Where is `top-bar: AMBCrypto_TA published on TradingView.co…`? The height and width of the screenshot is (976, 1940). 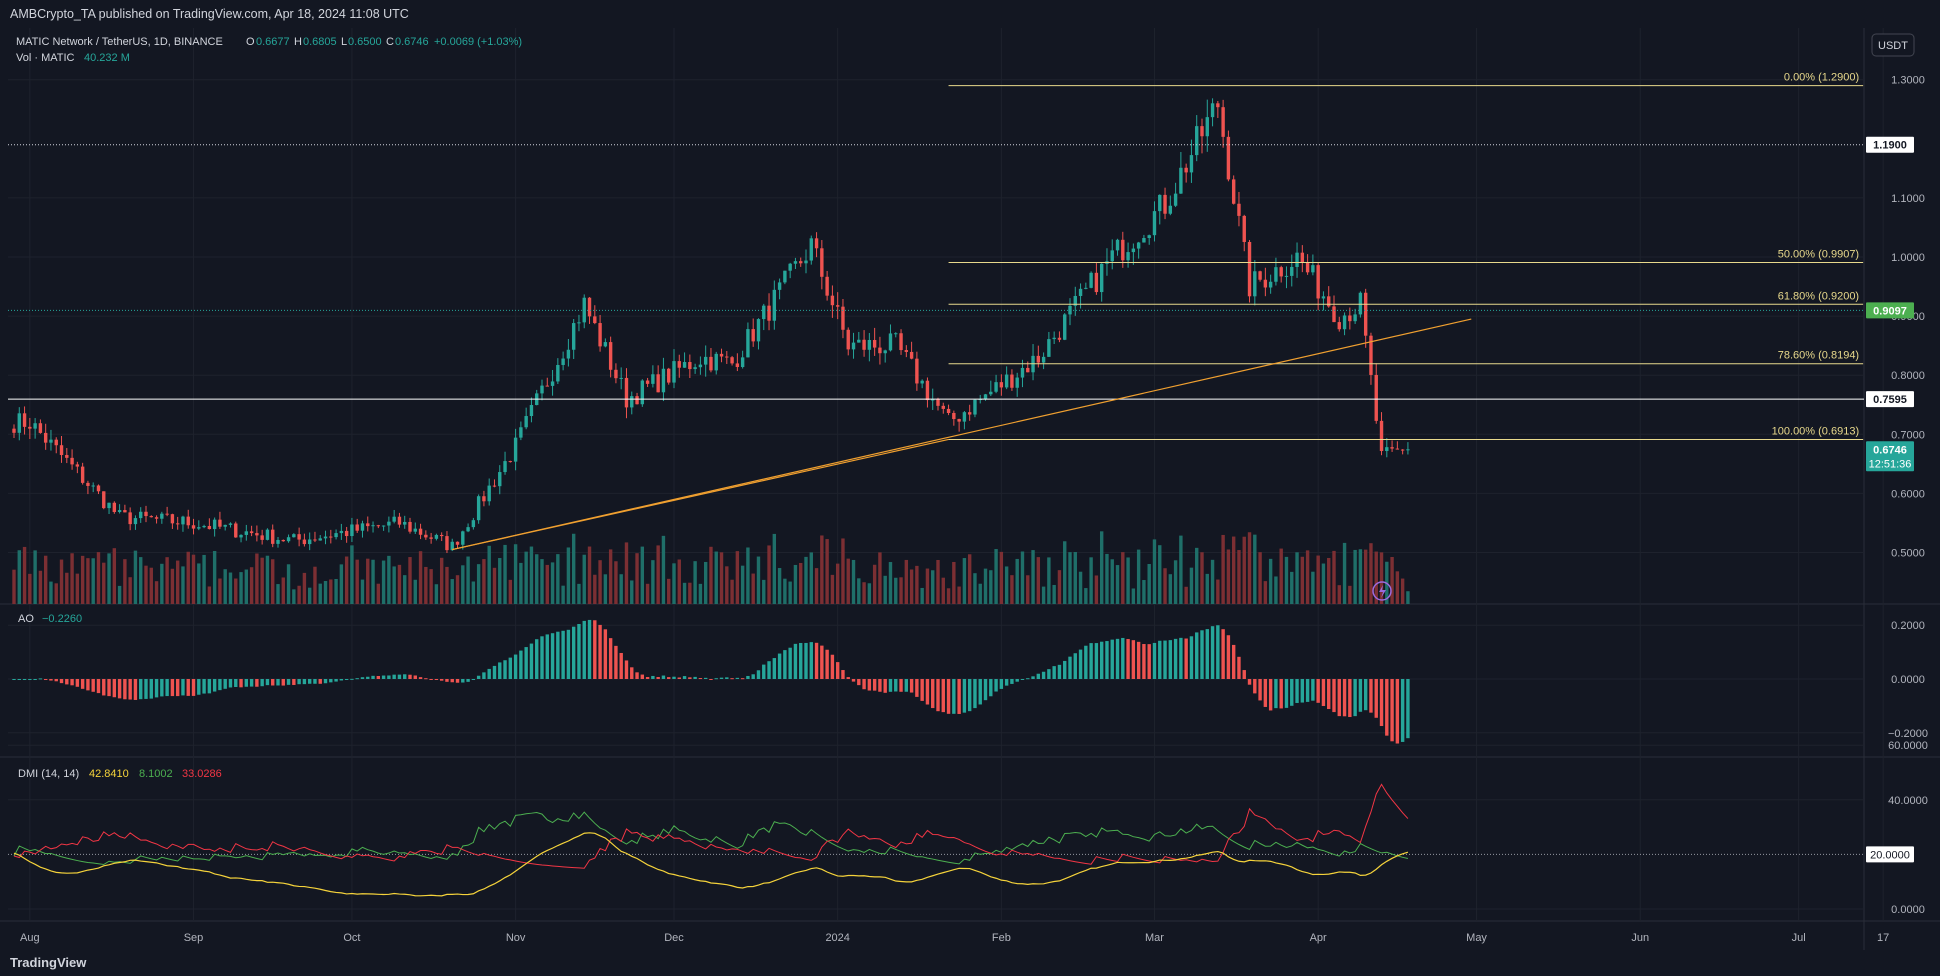 top-bar: AMBCrypto_TA published on TradingView.co… is located at coordinates (970, 14).